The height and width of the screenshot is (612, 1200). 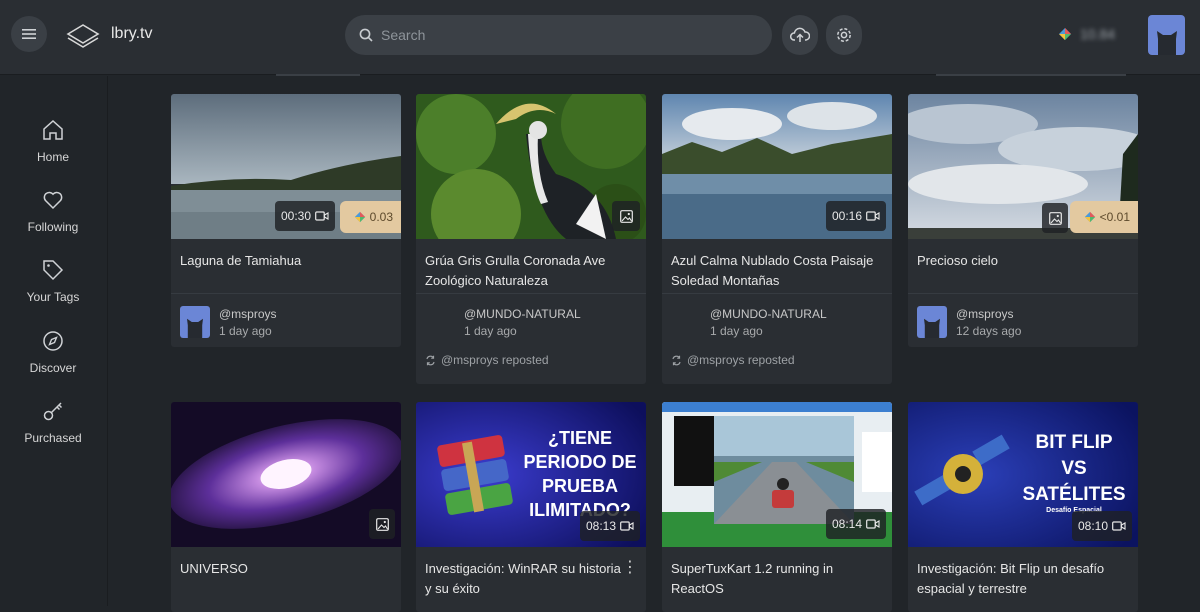 I want to click on thumbnail: 00:30 0.03, so click(x=286, y=166).